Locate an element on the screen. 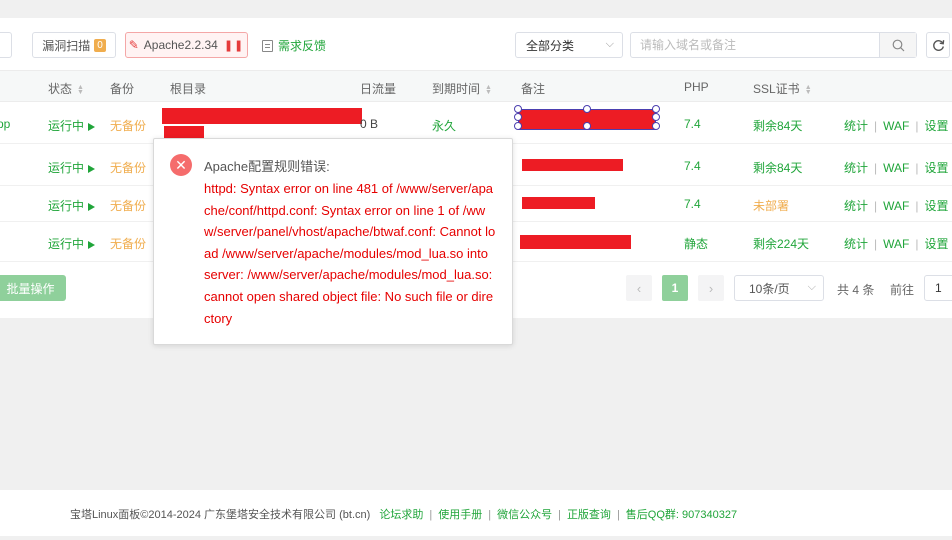 Image resolution: width=952 pixels, height=540 pixels. next-page-button: › is located at coordinates (711, 288).